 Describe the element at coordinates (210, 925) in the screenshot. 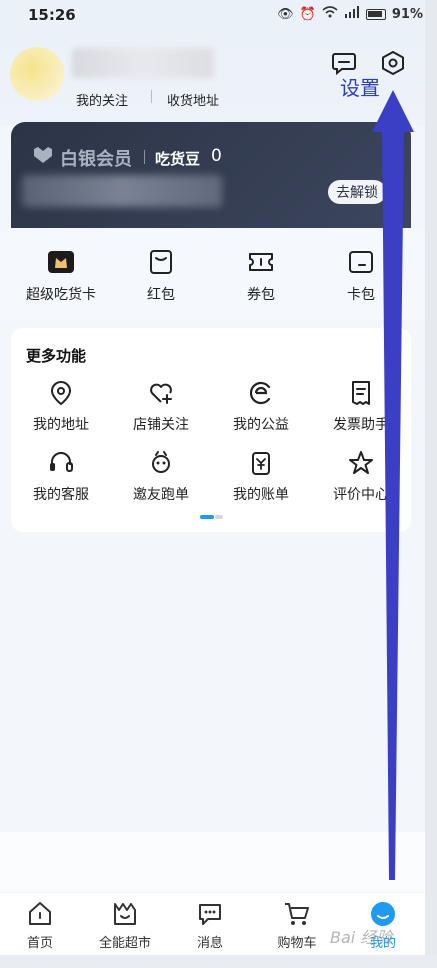

I see `nav-messages: 消息` at that location.